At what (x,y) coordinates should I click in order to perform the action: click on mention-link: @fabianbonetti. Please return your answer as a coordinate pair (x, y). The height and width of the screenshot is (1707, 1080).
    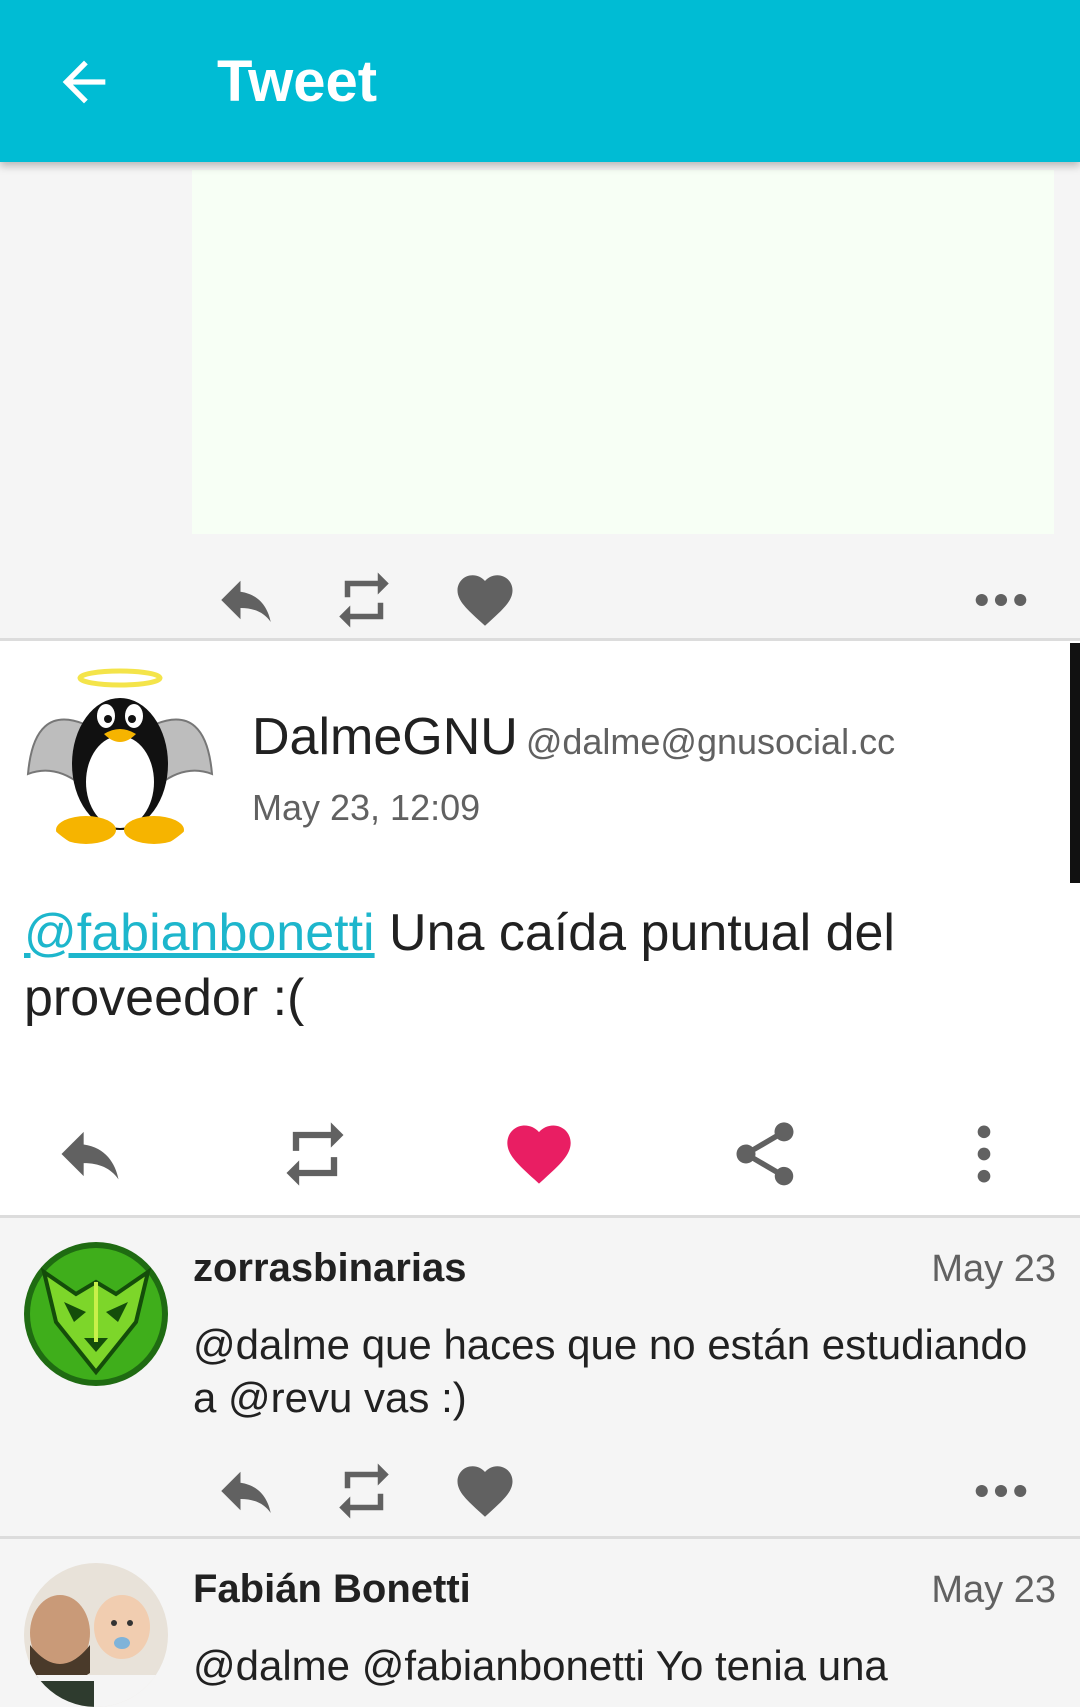
    Looking at the image, I should click on (199, 933).